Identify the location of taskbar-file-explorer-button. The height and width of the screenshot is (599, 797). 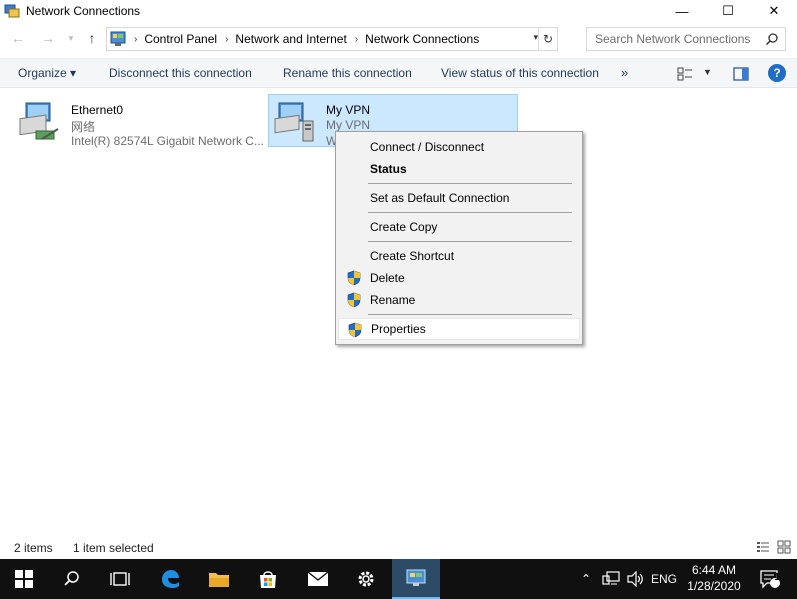
(219, 579).